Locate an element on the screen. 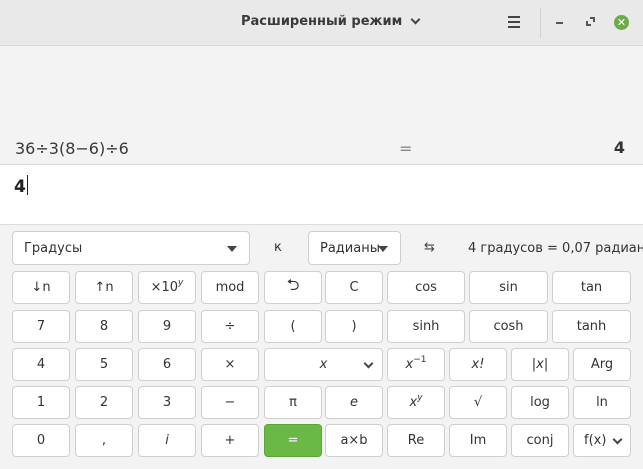 The image size is (643, 469). absolute-value-button: |x| is located at coordinates (540, 364).